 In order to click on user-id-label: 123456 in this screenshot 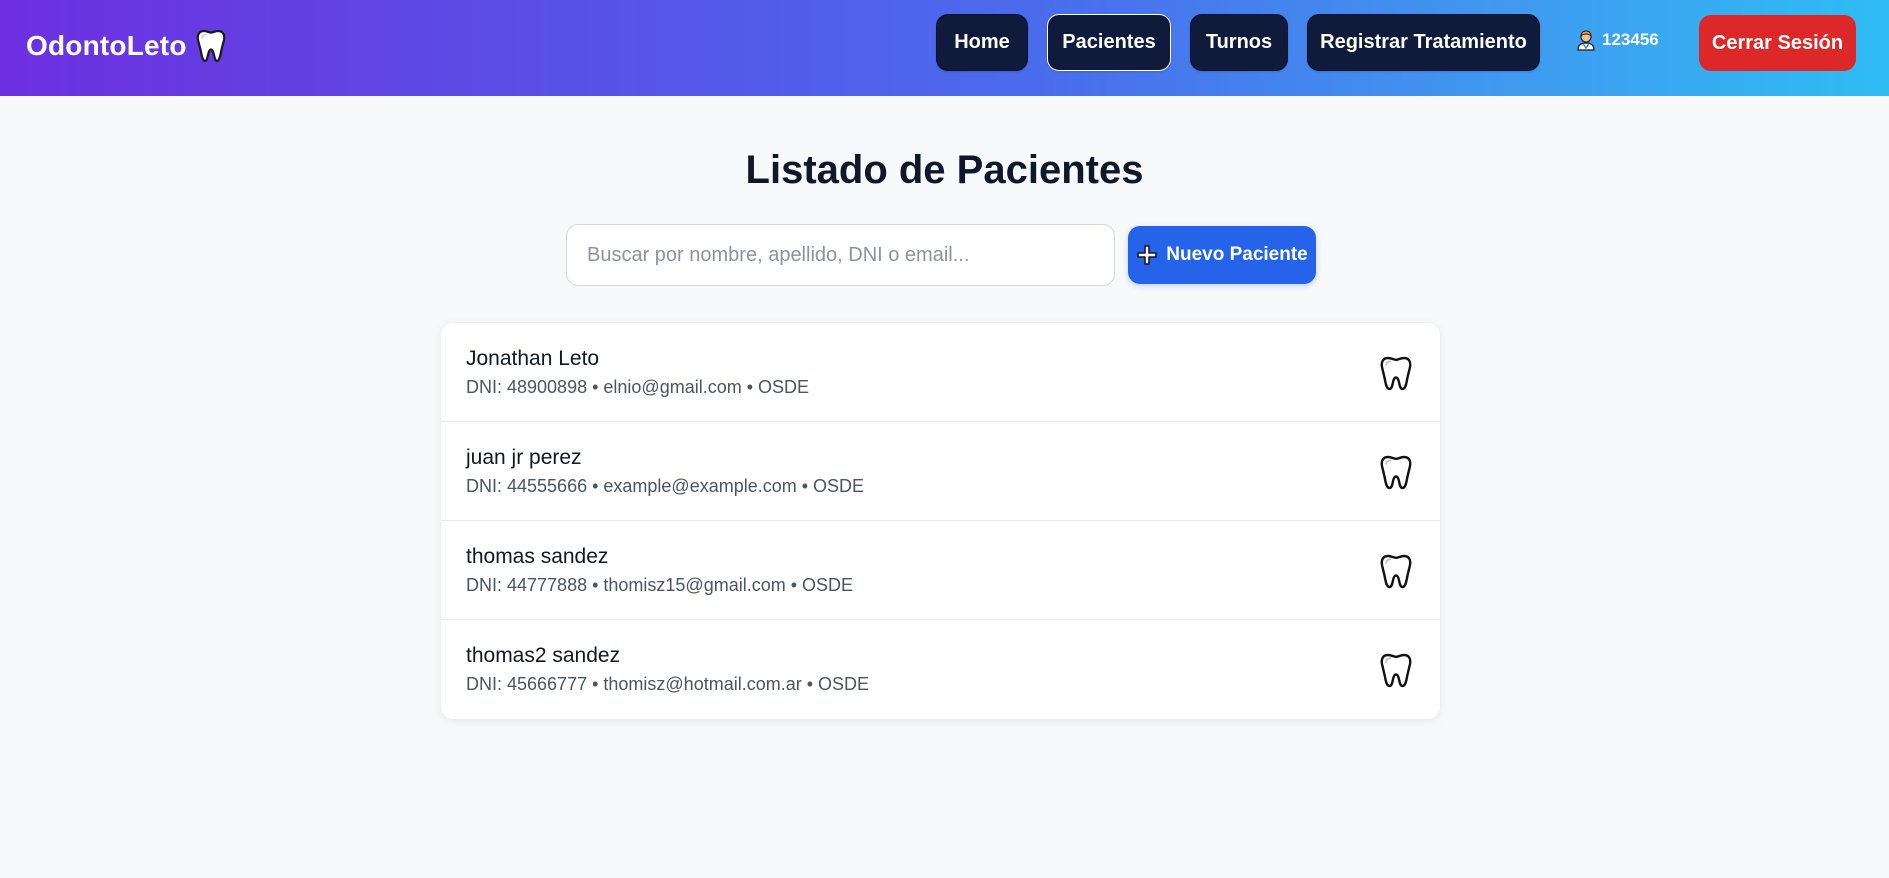, I will do `click(1630, 39)`.